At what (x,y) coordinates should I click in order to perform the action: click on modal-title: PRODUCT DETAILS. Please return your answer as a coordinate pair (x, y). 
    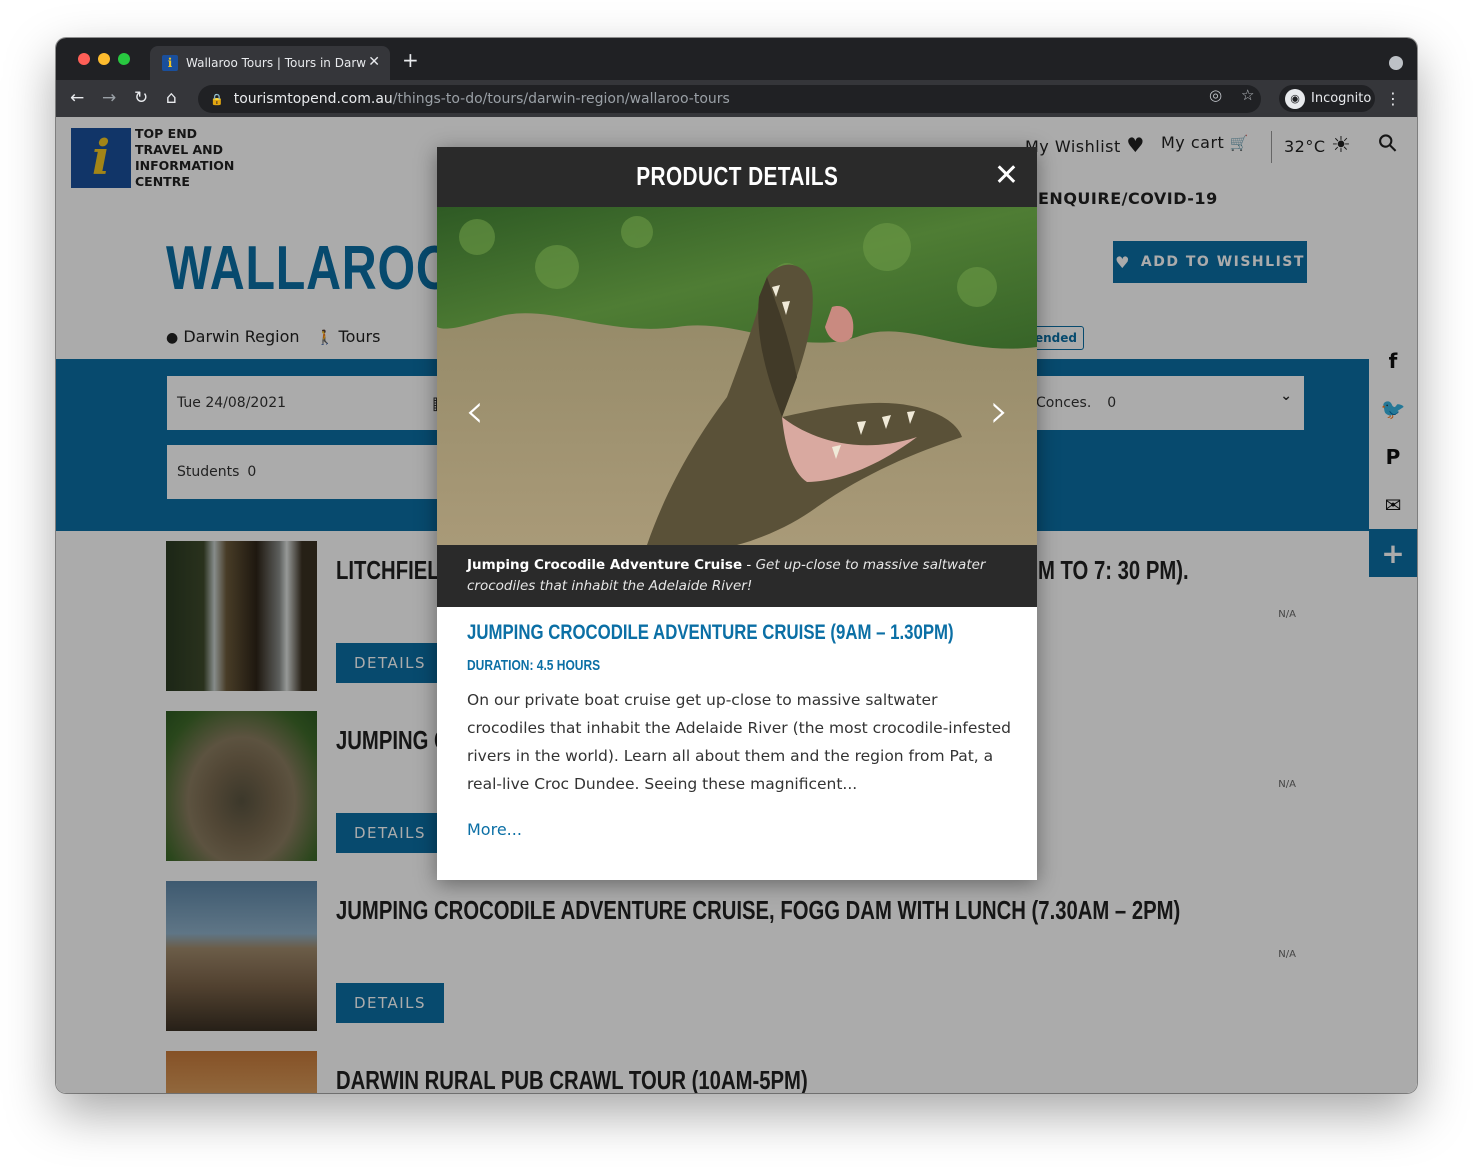
    Looking at the image, I should click on (737, 176).